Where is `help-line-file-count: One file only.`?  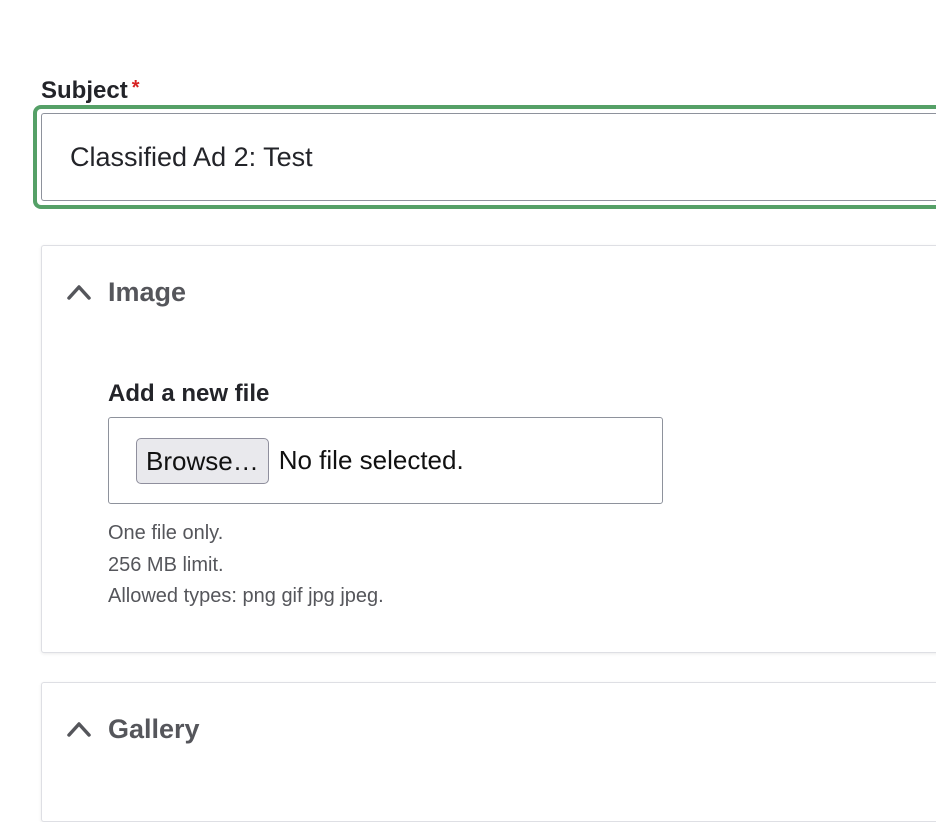 help-line-file-count: One file only. is located at coordinates (166, 533).